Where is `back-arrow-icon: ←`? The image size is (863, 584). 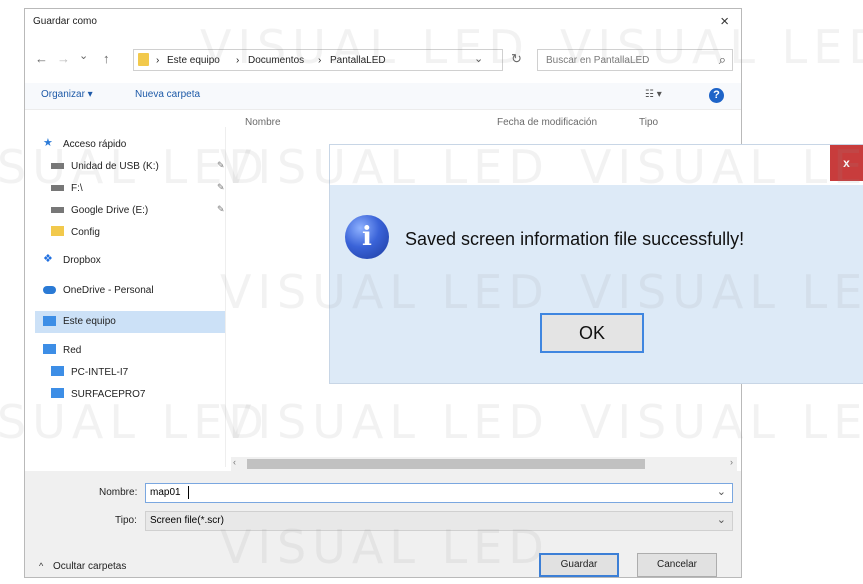 back-arrow-icon: ← is located at coordinates (41, 58).